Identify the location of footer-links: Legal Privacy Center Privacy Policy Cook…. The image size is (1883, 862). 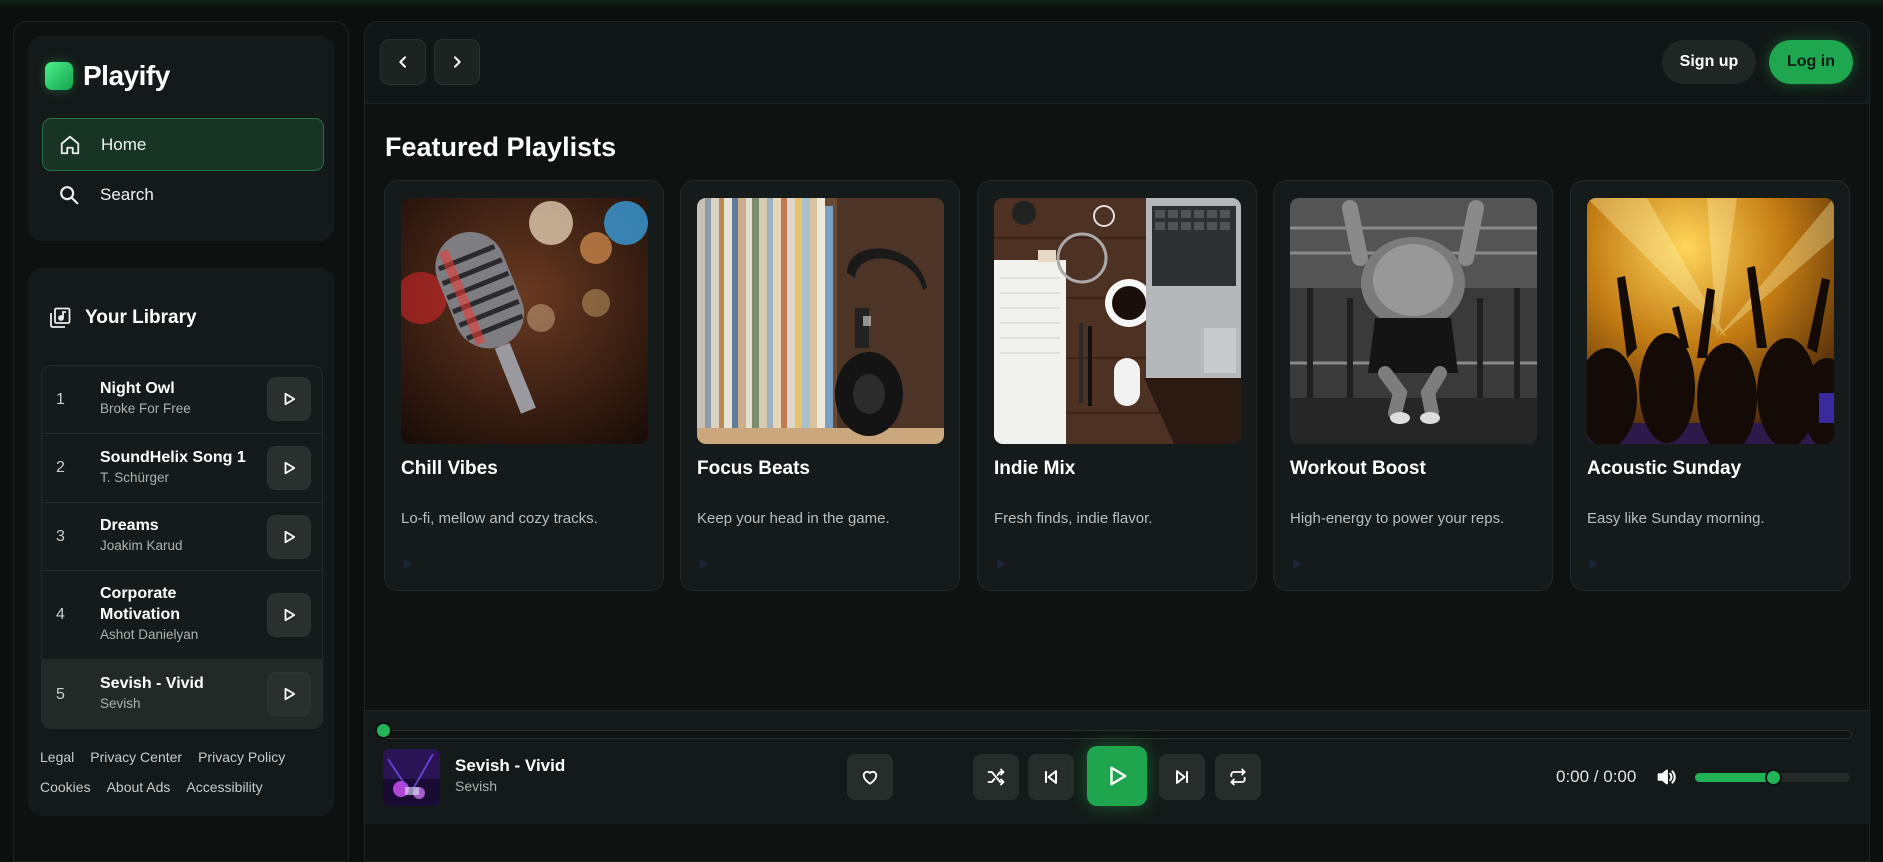
(185, 772).